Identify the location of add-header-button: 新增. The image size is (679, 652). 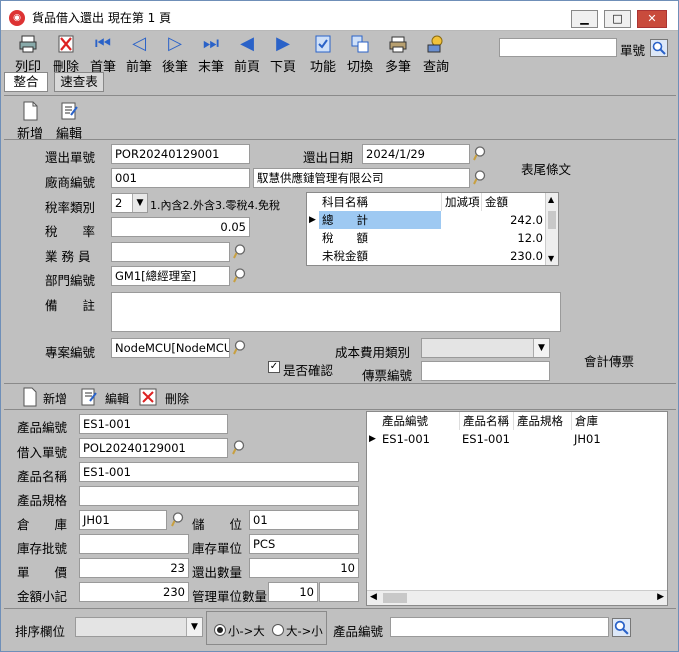
(30, 121).